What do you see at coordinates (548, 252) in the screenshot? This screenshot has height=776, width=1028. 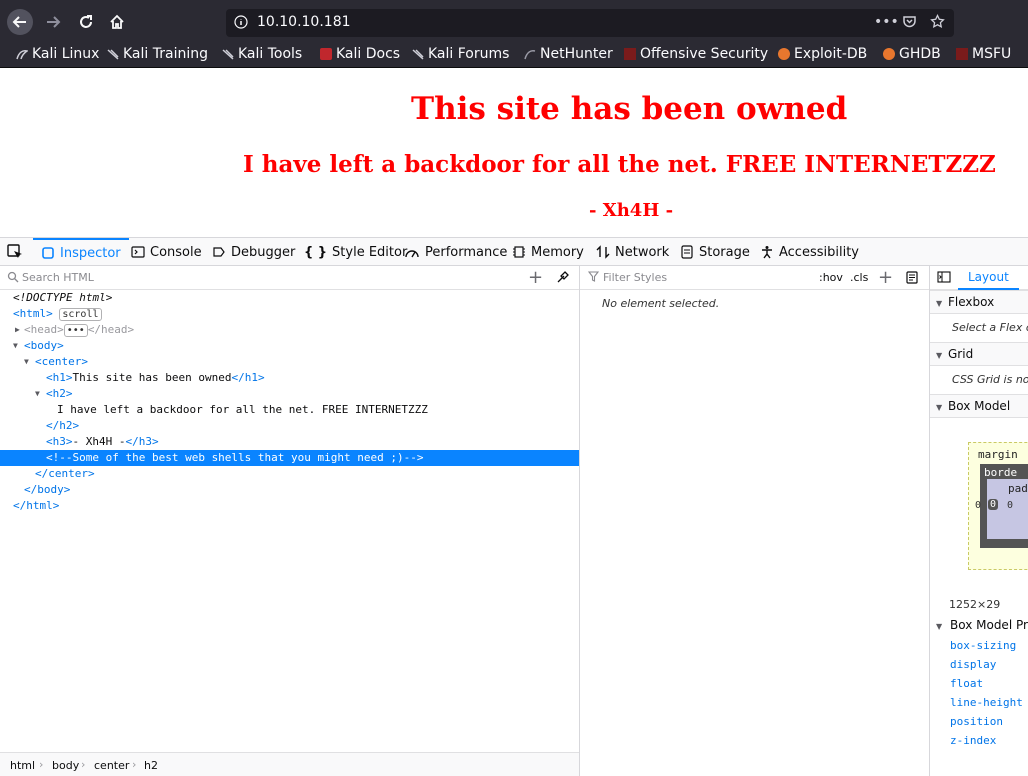 I see `tab-memory: Memory` at bounding box center [548, 252].